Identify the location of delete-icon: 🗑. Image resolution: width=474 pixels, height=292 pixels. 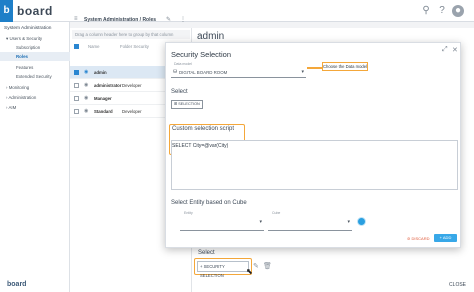
(267, 266).